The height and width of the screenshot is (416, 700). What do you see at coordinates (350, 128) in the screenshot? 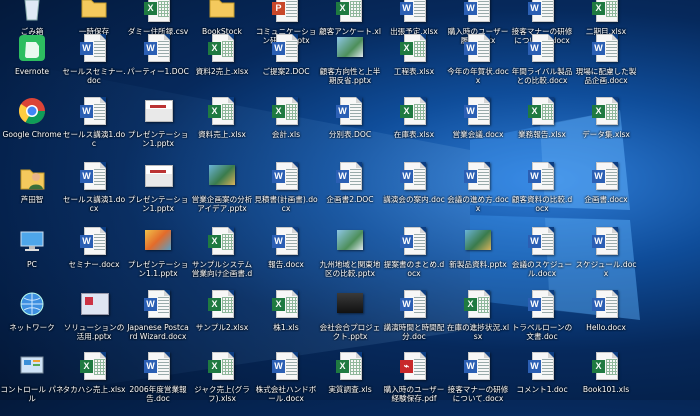
I see `desktop-icon-c5r2: W 分別表.DOC` at bounding box center [350, 128].